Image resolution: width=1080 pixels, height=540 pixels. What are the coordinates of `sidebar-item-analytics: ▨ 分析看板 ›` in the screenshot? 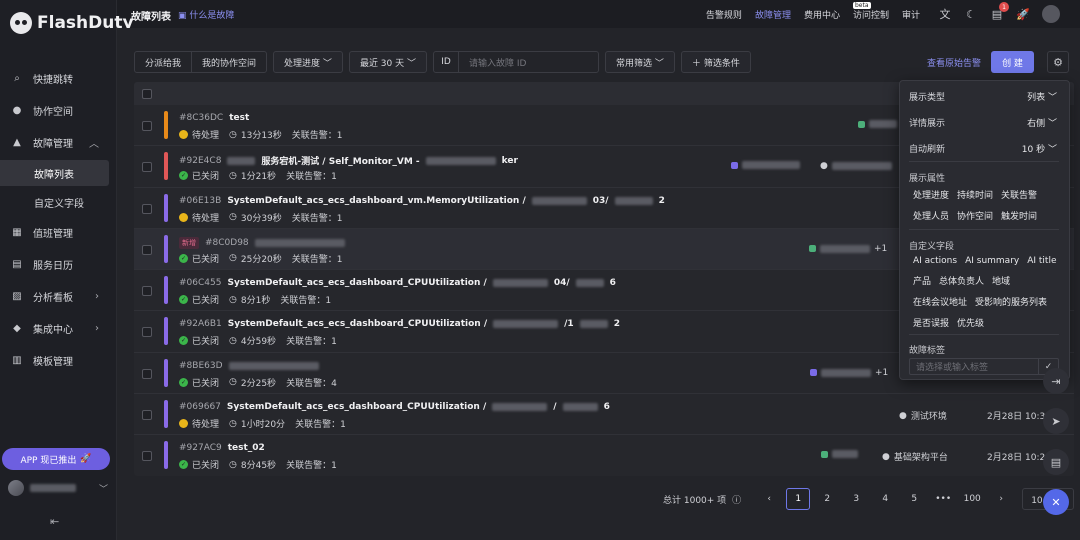 It's located at (58, 296).